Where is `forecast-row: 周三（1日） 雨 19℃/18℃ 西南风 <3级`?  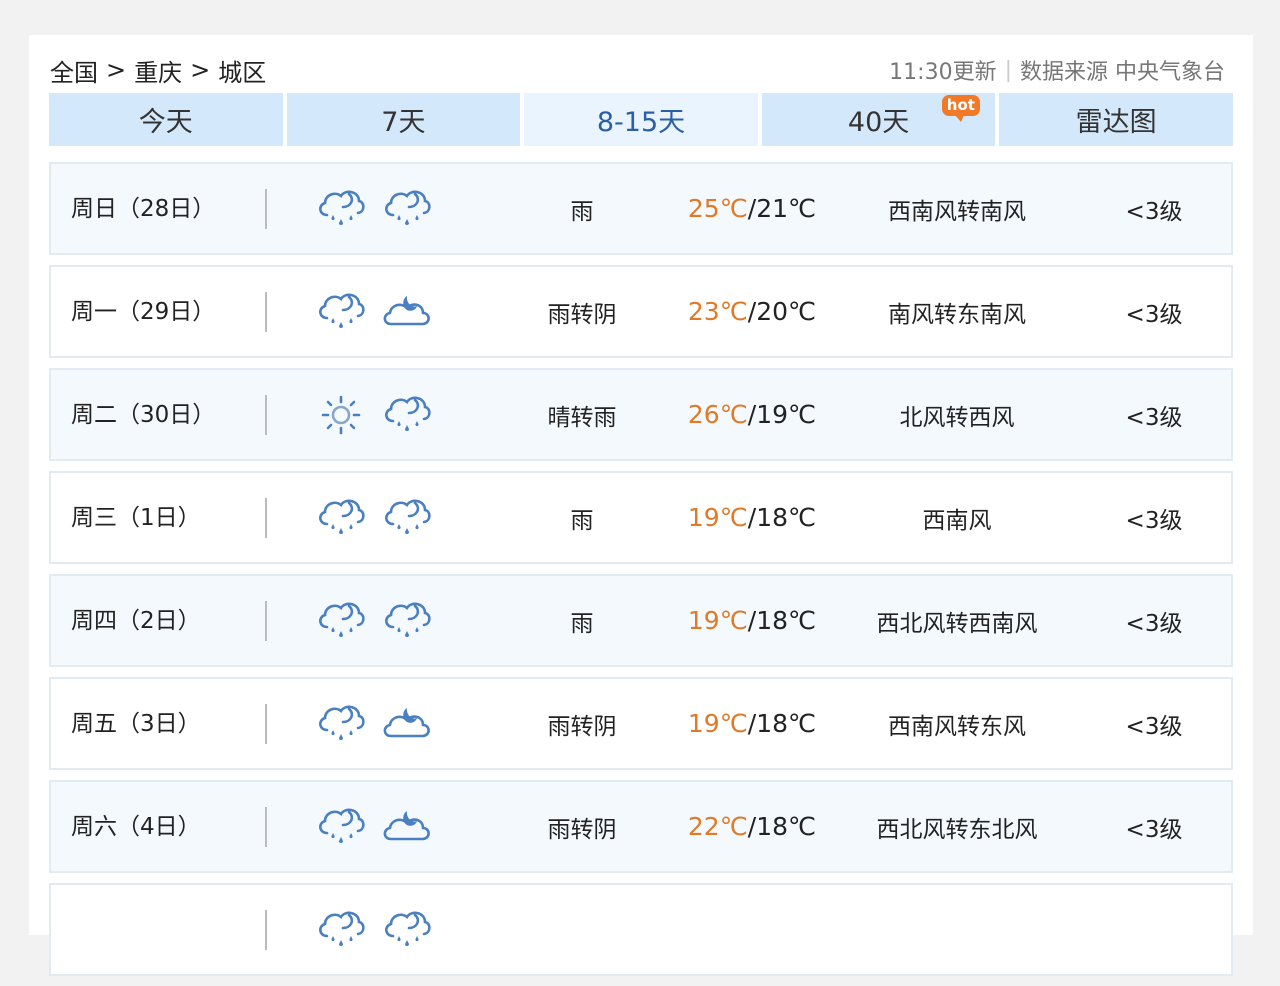 forecast-row: 周三（1日） 雨 19℃/18℃ 西南风 <3级 is located at coordinates (641, 517).